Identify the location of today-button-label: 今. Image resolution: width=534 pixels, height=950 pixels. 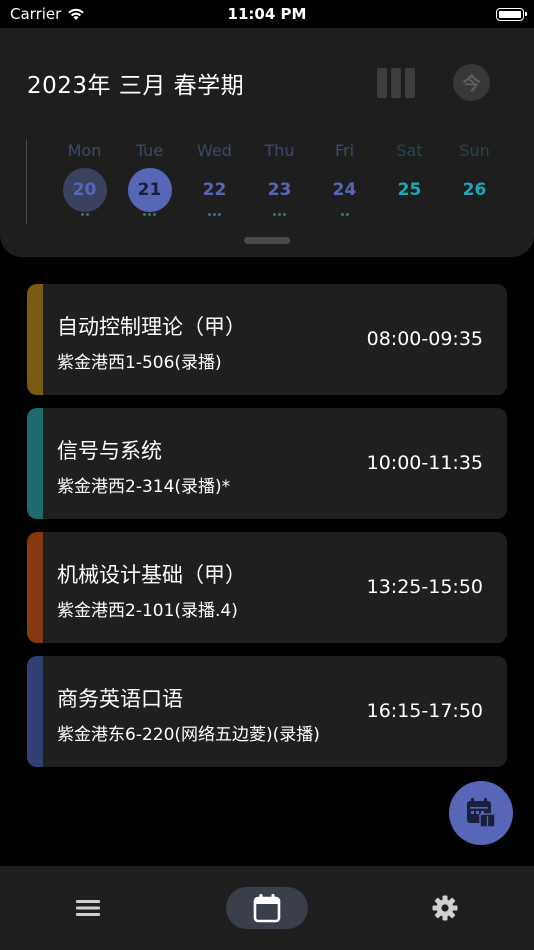
(471, 84).